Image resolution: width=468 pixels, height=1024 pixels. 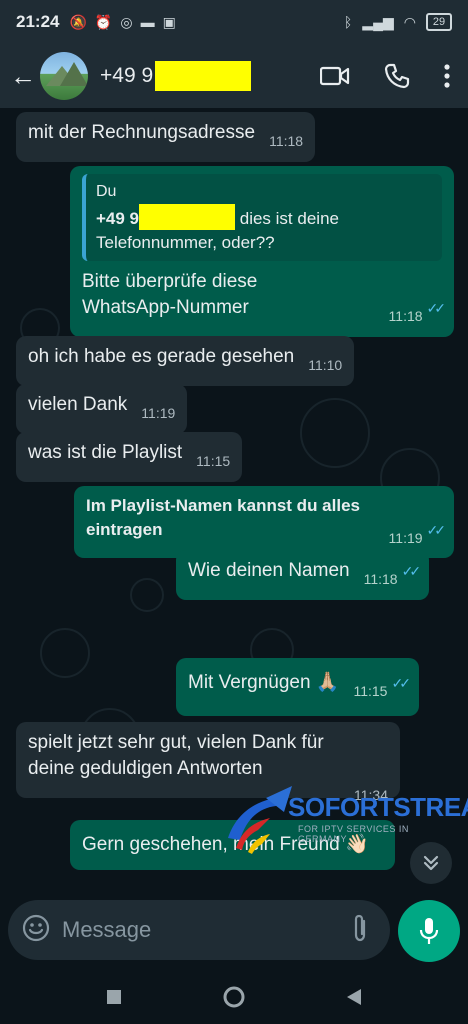 I want to click on message-text-line2: WhatsApp-Nummer, so click(x=165, y=307).